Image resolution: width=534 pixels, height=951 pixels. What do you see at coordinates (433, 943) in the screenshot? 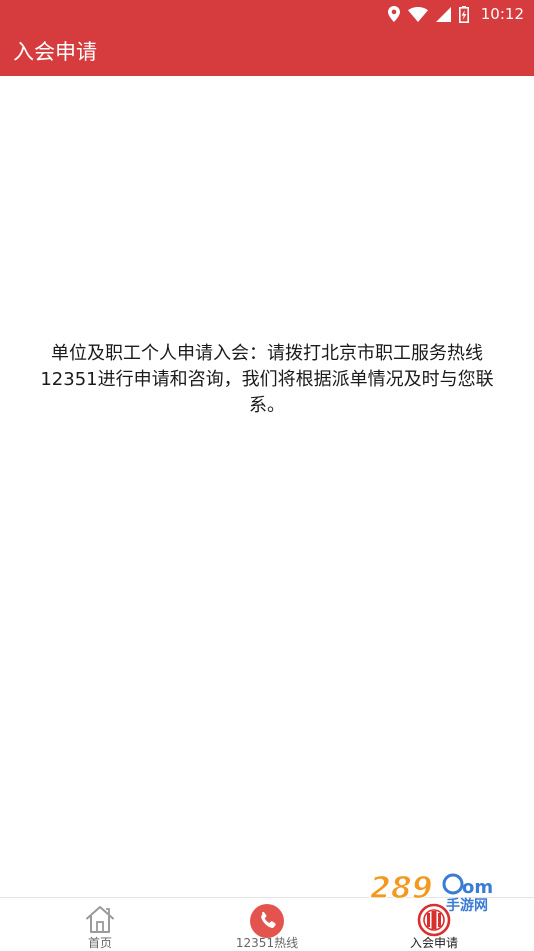
I see `nav-label-join-application: 入会申请` at bounding box center [433, 943].